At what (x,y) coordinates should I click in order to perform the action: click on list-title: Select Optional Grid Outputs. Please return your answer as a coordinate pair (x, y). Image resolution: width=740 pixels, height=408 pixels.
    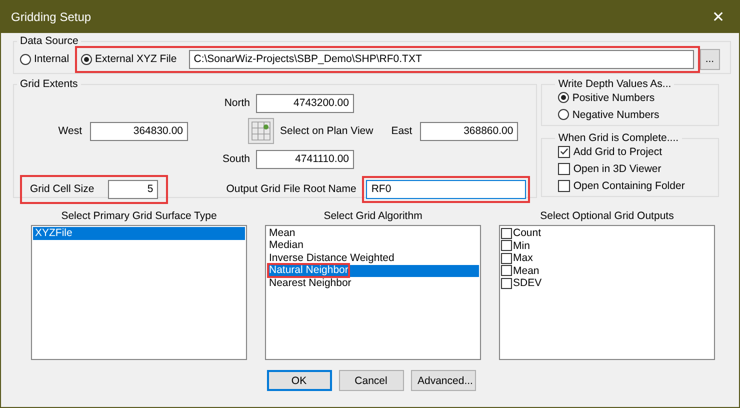
    Looking at the image, I should click on (607, 216).